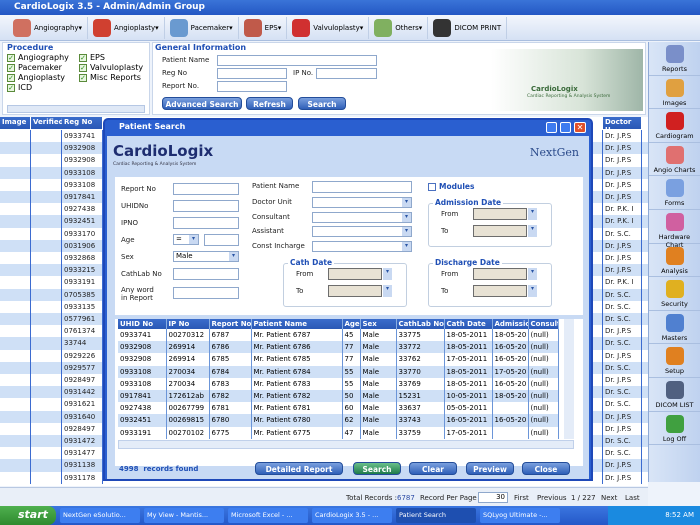 This screenshot has height=525, width=700. What do you see at coordinates (299, 468) in the screenshot?
I see `detailed-report-button: Detailed Report` at bounding box center [299, 468].